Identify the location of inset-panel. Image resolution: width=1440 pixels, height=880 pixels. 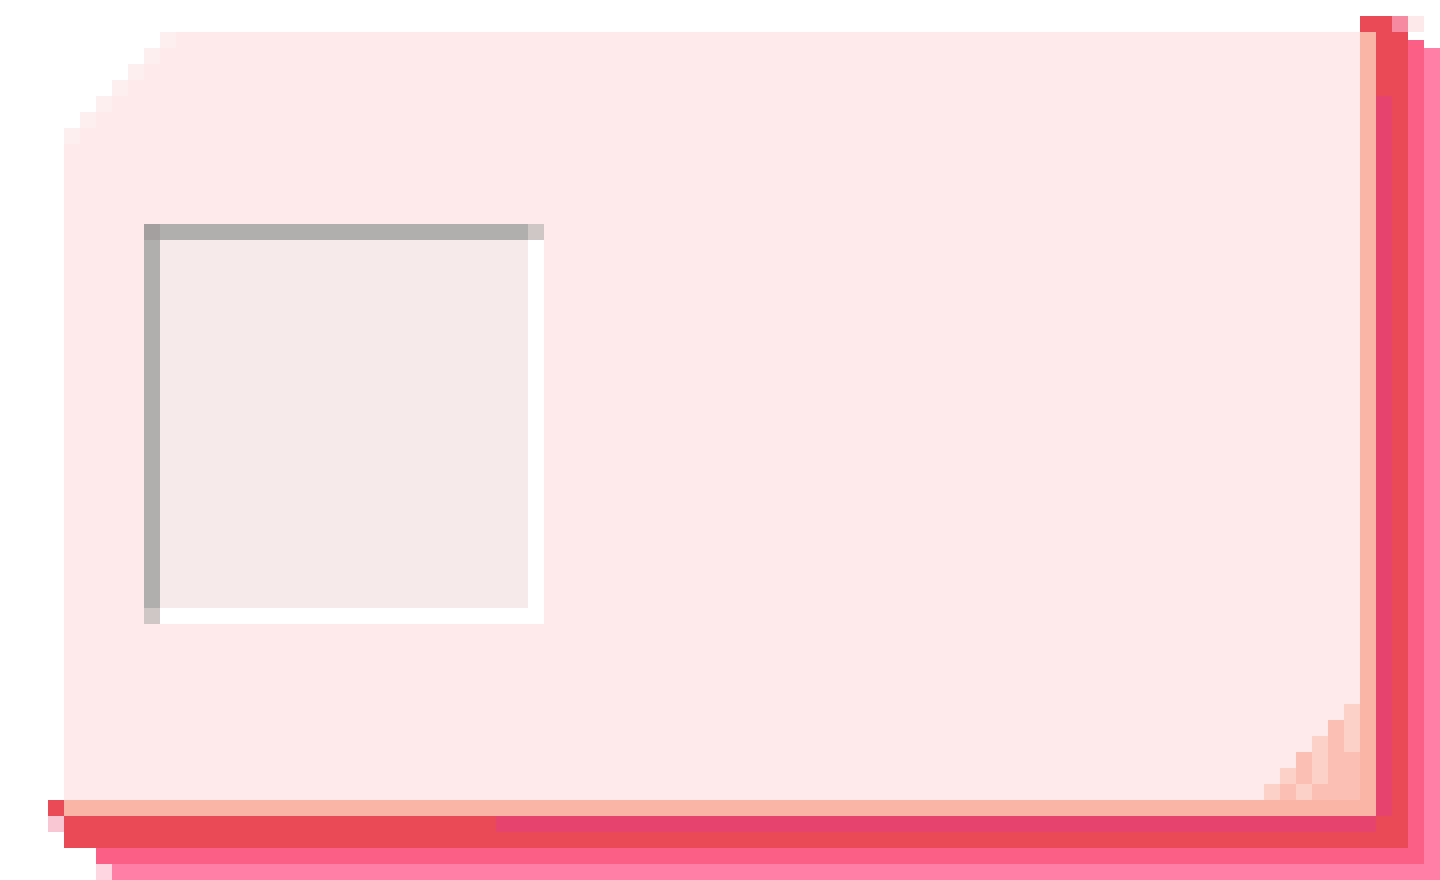
(344, 424).